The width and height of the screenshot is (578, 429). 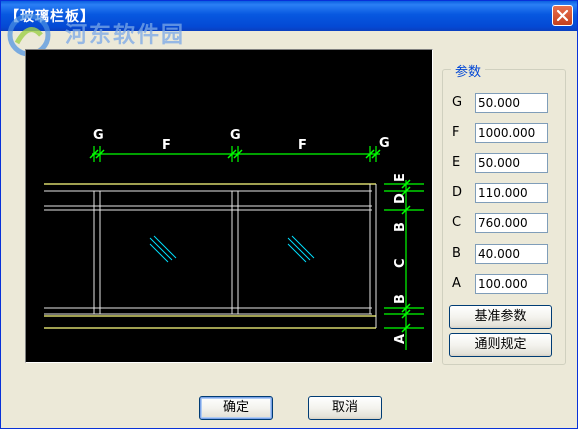 I want to click on window-title: 【玻璃栏板】, so click(x=50, y=17).